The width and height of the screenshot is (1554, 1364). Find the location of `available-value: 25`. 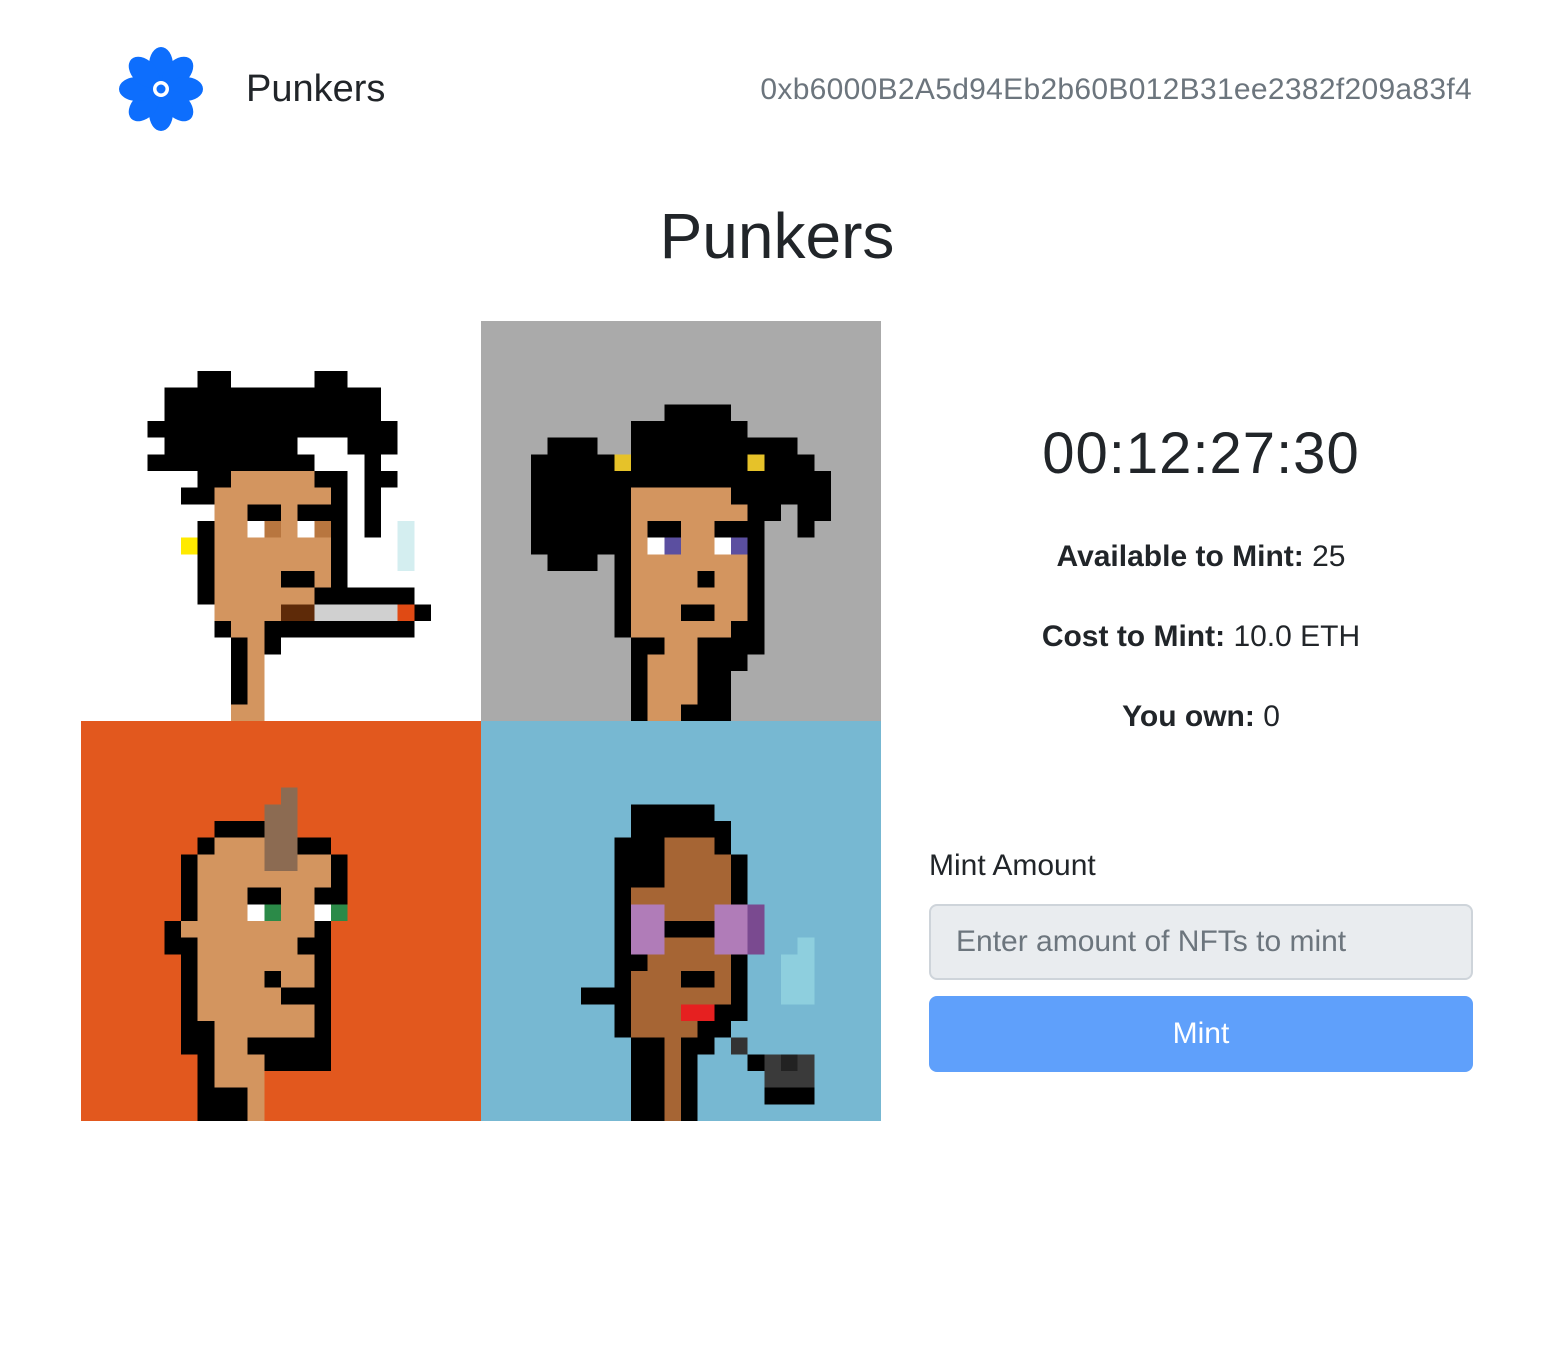

available-value: 25 is located at coordinates (1329, 556).